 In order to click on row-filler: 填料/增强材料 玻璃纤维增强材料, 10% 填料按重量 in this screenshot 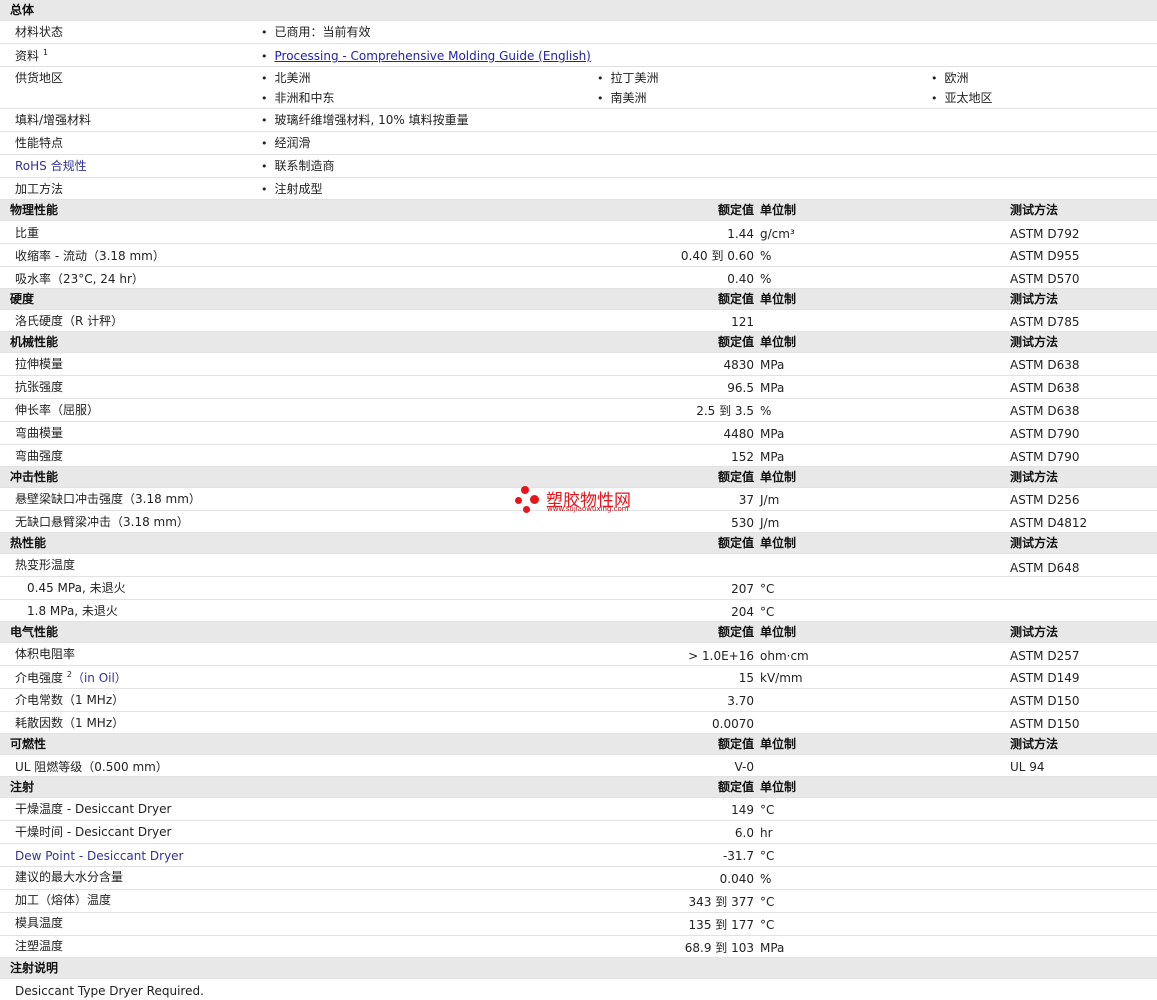, I will do `click(578, 120)`.